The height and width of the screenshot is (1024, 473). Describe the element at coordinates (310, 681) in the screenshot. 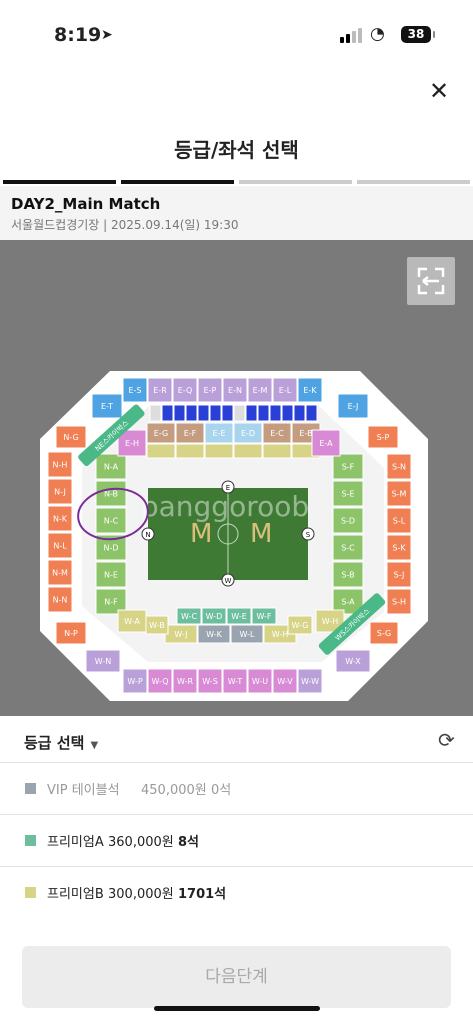

I see `seat-section-label: W-W` at that location.